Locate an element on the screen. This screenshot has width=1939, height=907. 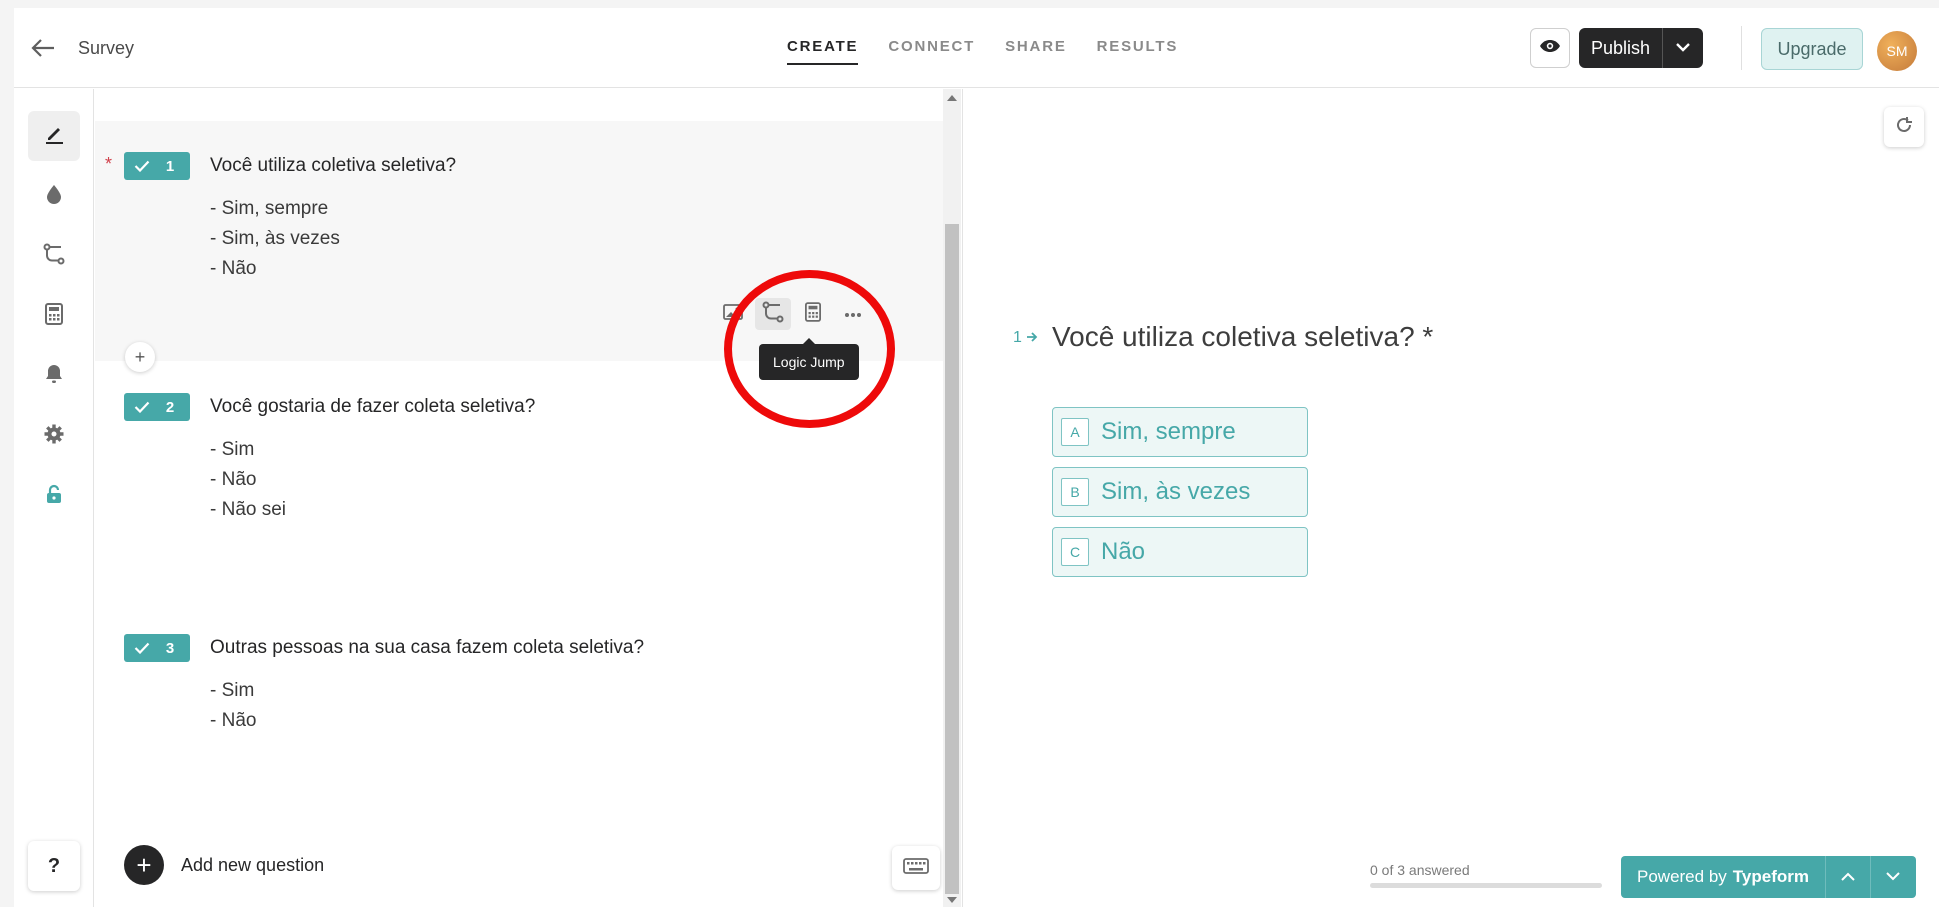
plus-icon: + is located at coordinates (144, 865).